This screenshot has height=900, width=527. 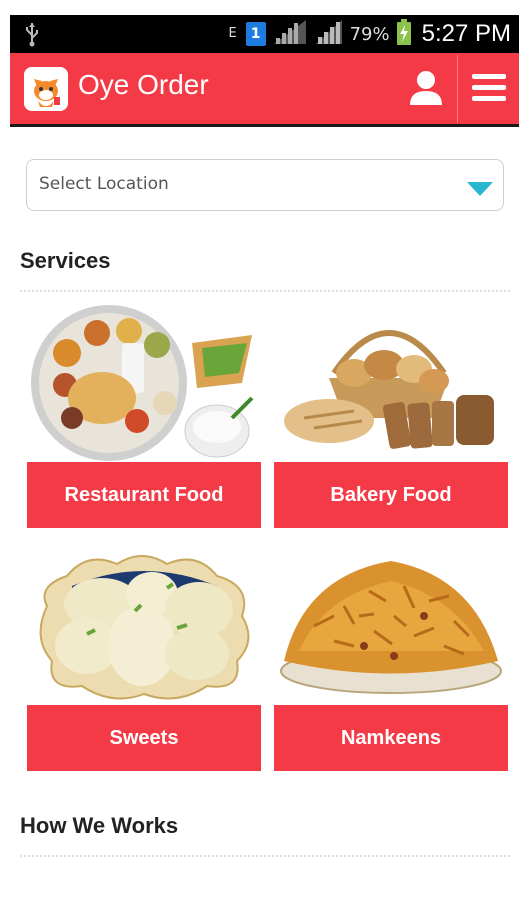 What do you see at coordinates (255, 34) in the screenshot?
I see `sim-badge: 1` at bounding box center [255, 34].